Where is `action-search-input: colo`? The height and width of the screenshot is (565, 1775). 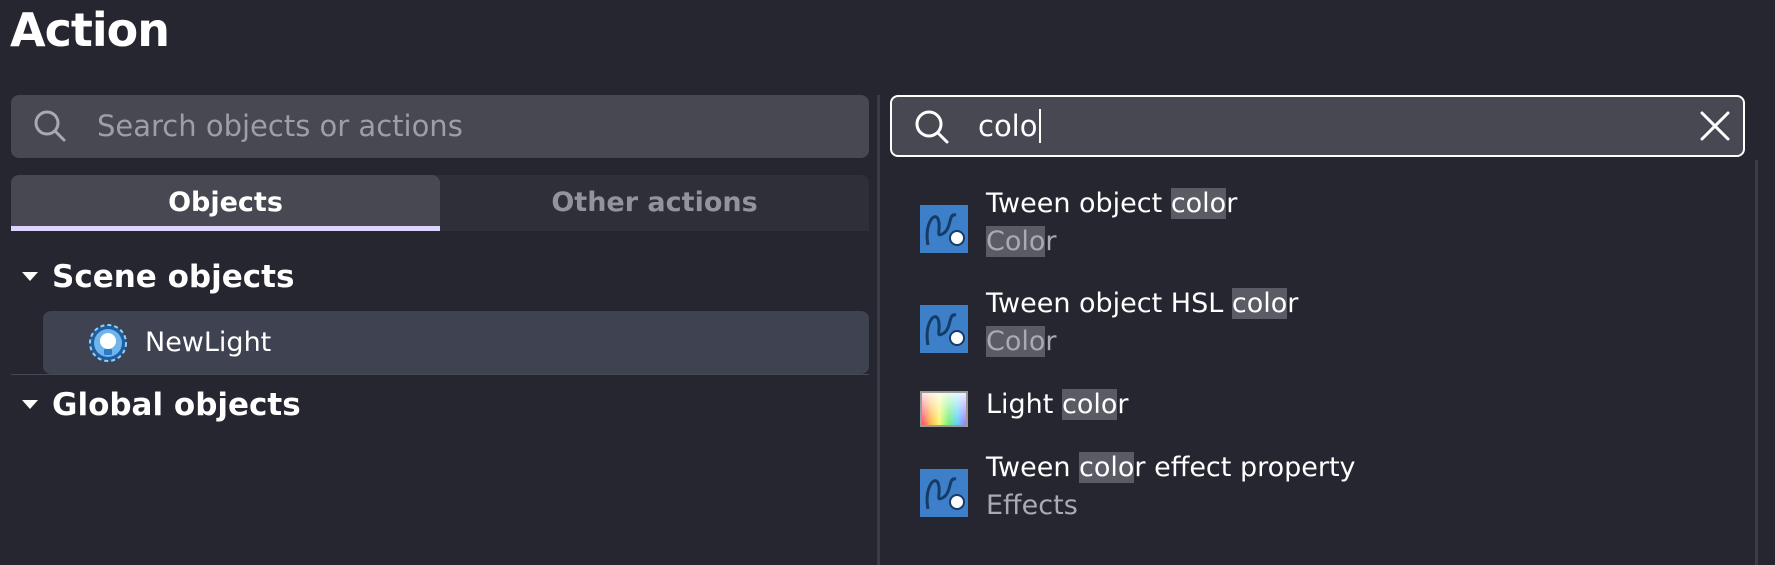 action-search-input: colo is located at coordinates (1317, 126).